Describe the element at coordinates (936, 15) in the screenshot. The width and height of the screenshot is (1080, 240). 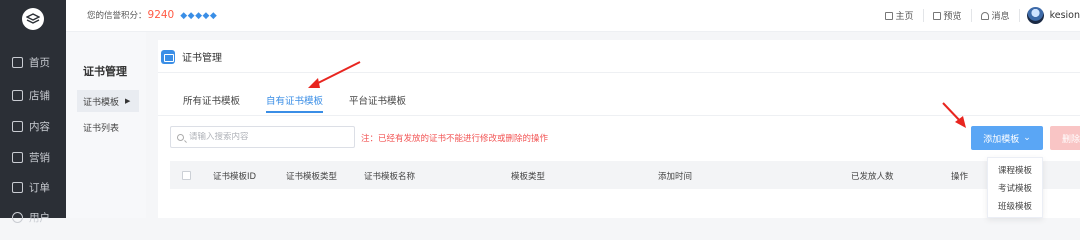
I see `monitor-icon` at that location.